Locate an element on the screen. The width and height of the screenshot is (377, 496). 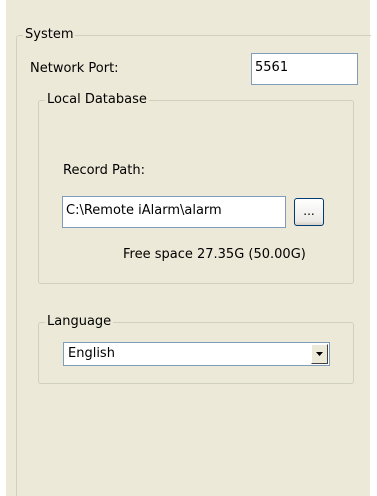
record-path-label: Record Path: is located at coordinates (104, 170).